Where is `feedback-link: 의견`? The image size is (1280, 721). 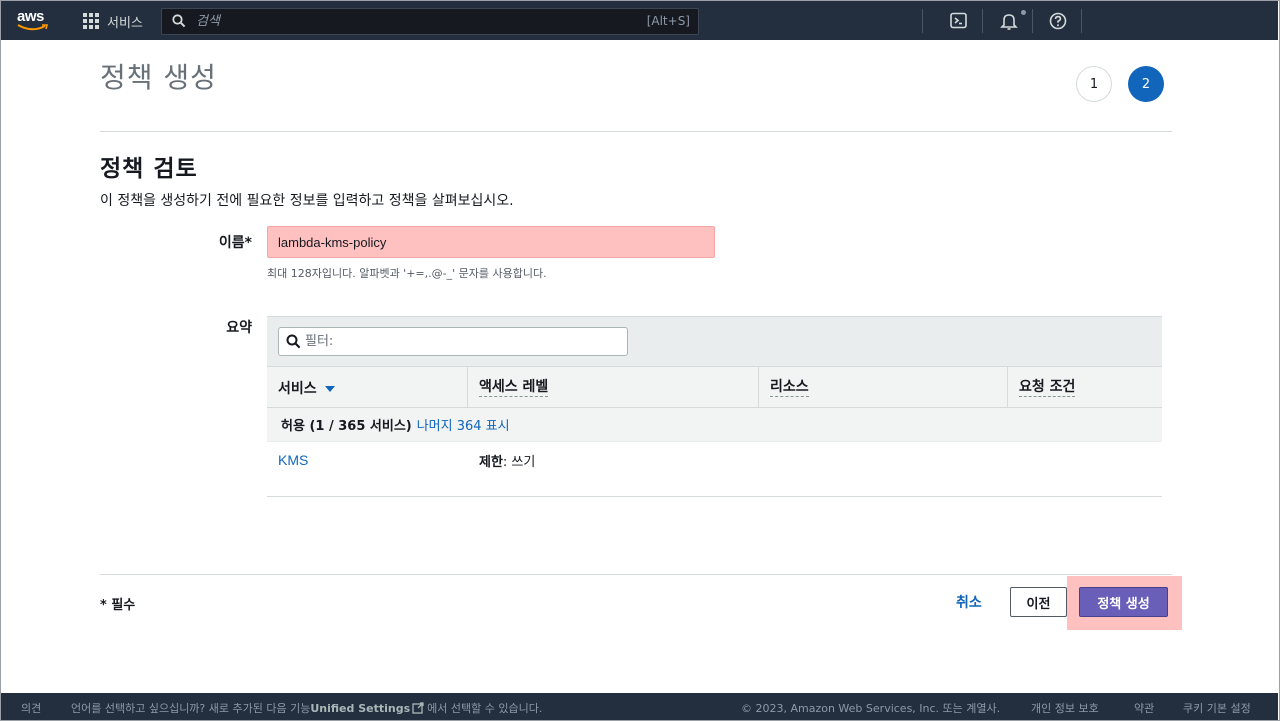
feedback-link: 의견 is located at coordinates (31, 708).